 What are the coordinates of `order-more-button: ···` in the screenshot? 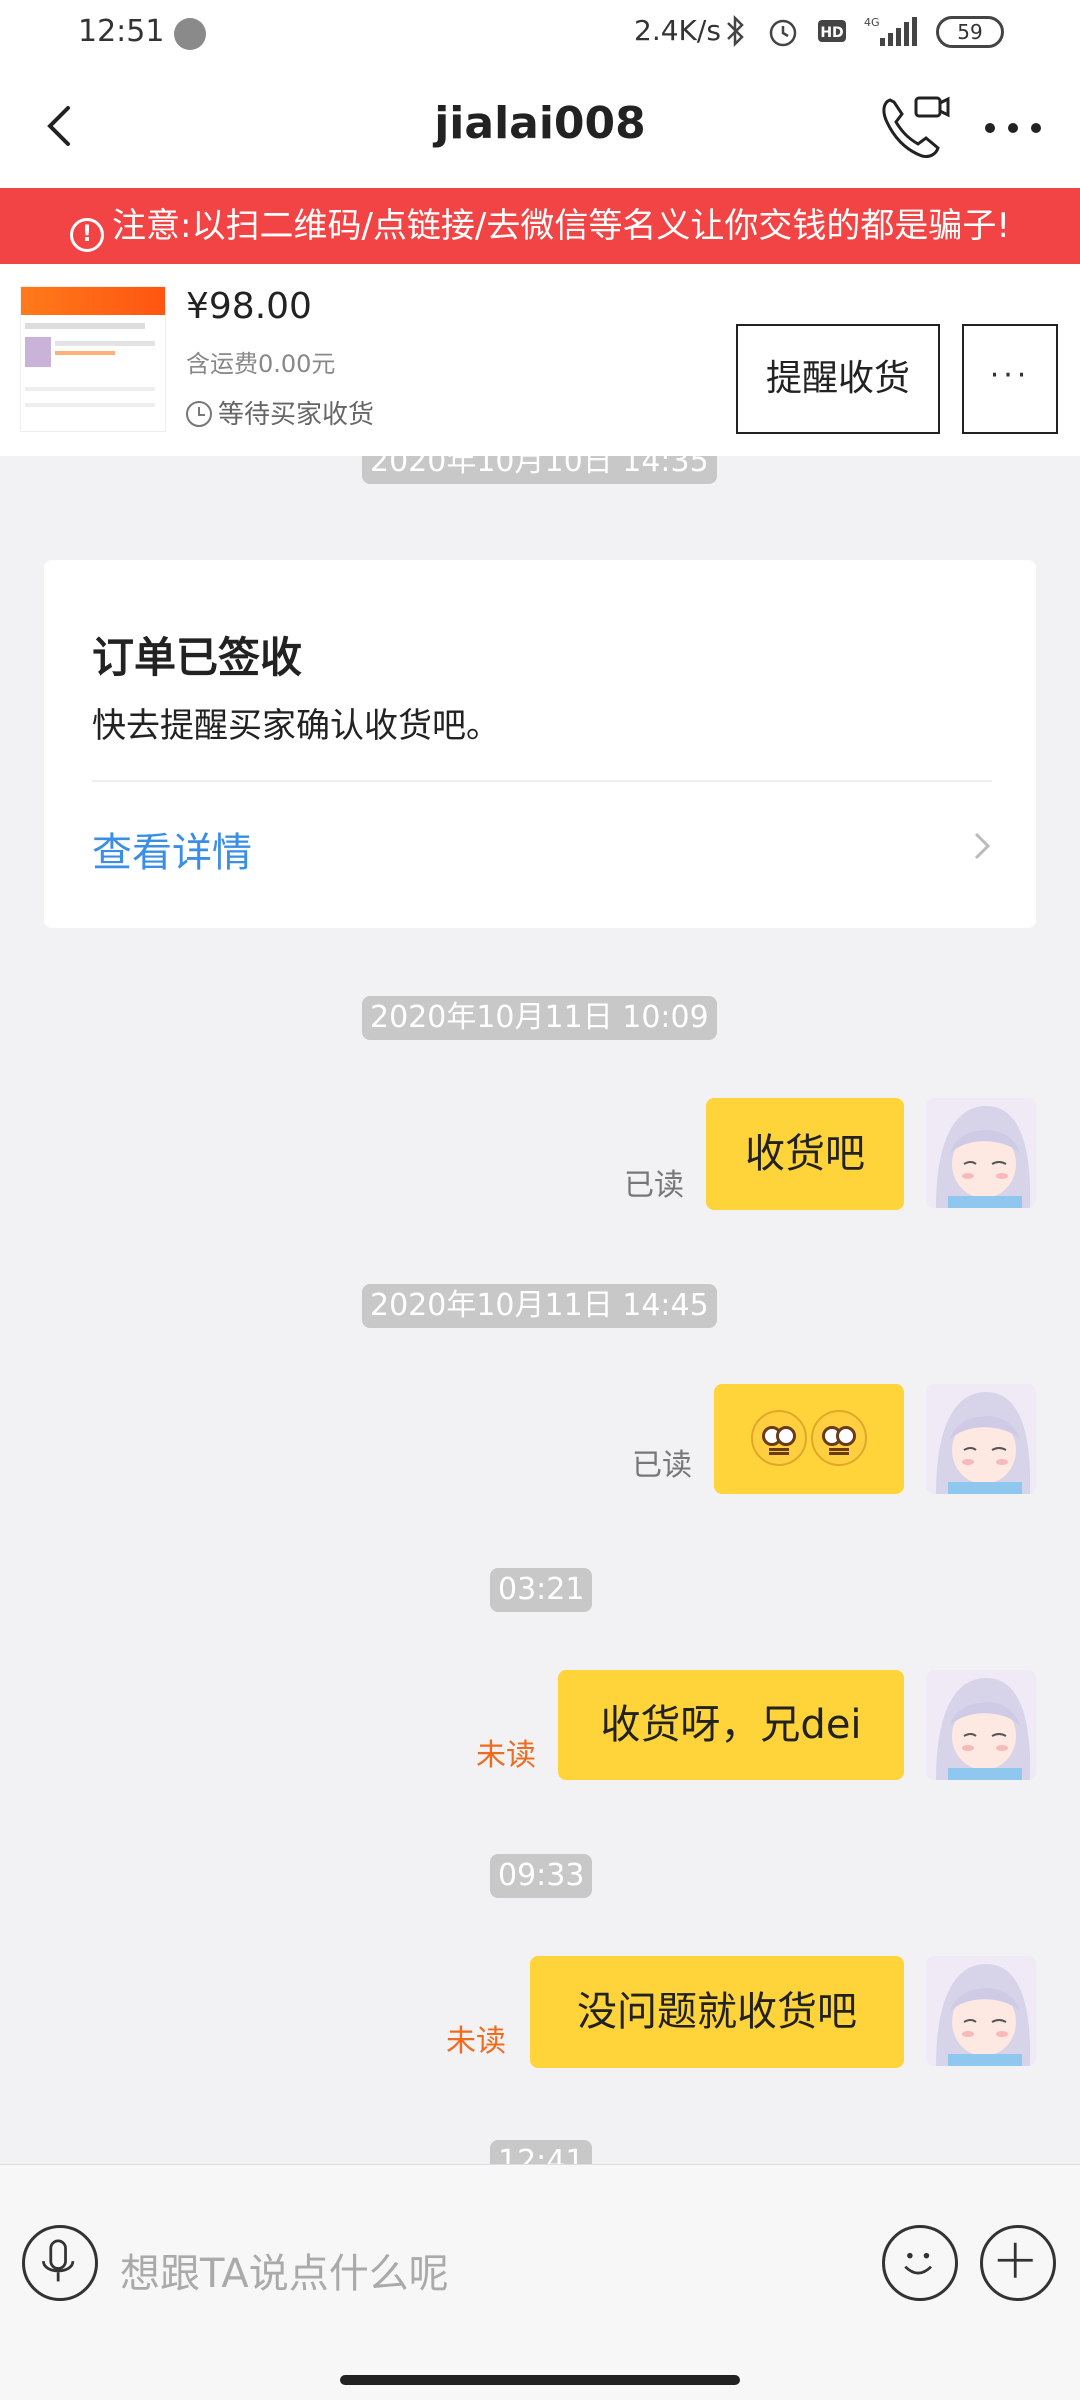 It's located at (1010, 379).